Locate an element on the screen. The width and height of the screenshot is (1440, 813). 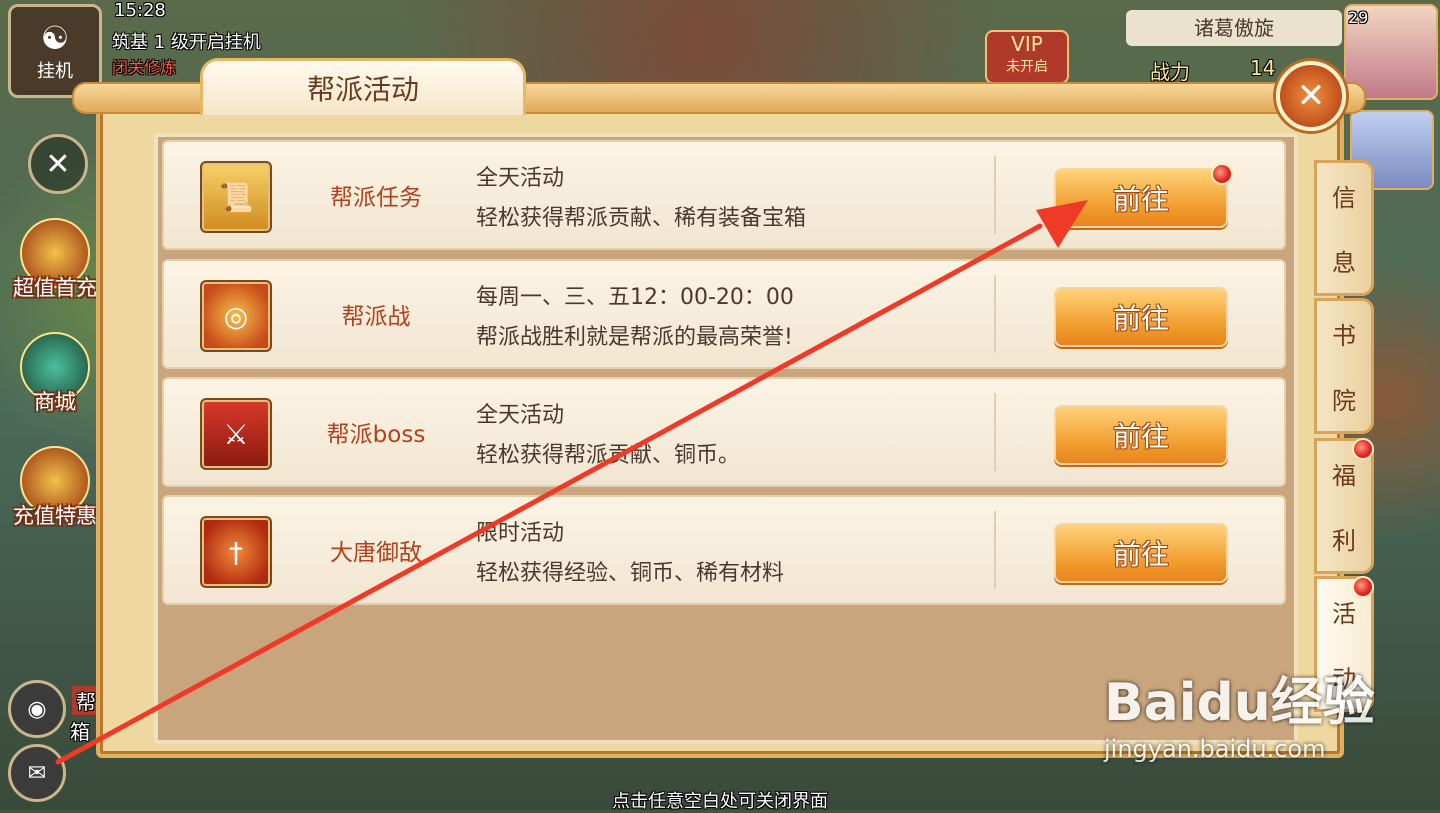
watermark-brand: Baidu经验 is located at coordinates (1239, 703).